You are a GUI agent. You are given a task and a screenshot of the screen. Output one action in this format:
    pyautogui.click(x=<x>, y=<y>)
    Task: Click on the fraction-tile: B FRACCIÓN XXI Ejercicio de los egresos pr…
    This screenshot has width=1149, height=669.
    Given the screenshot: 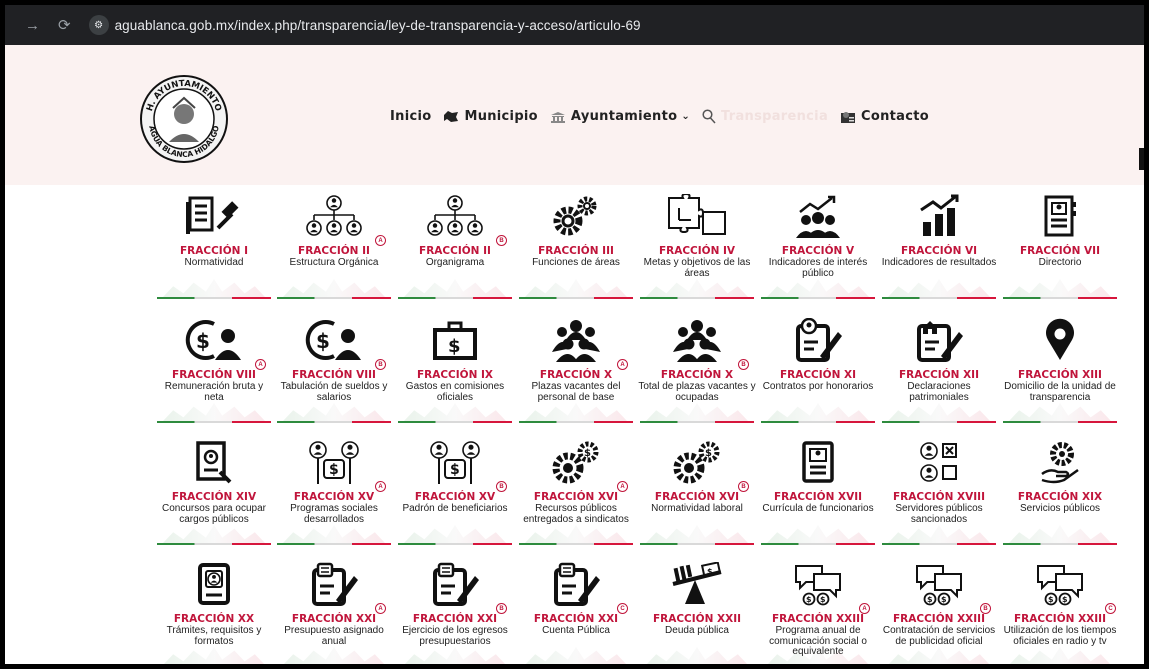 What is the action you would take?
    pyautogui.click(x=455, y=609)
    